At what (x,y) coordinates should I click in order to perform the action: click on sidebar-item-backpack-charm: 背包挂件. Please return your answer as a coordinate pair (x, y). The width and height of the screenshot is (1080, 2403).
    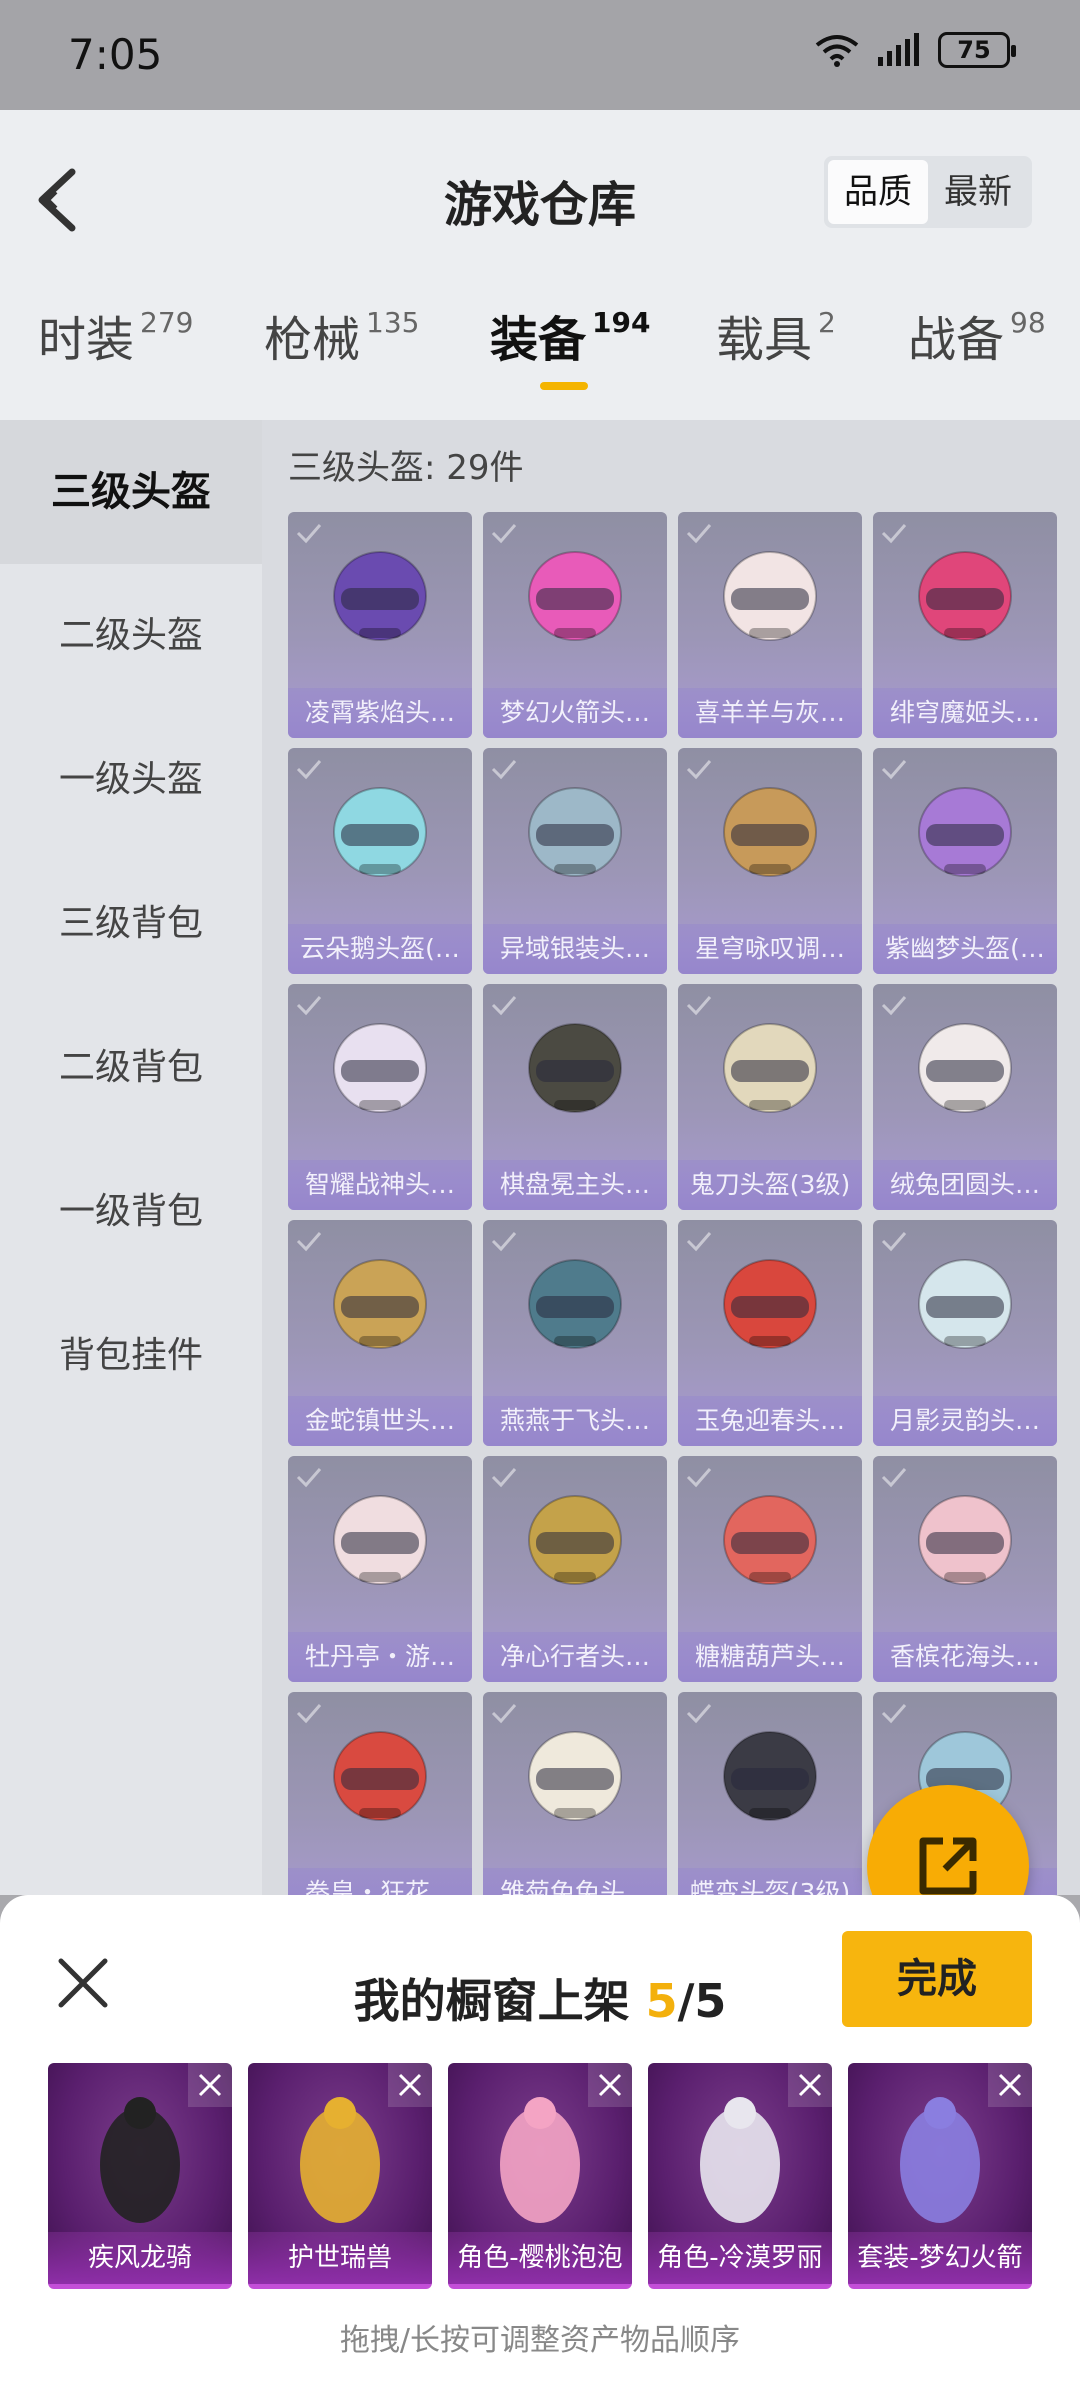
    Looking at the image, I should click on (131, 1356).